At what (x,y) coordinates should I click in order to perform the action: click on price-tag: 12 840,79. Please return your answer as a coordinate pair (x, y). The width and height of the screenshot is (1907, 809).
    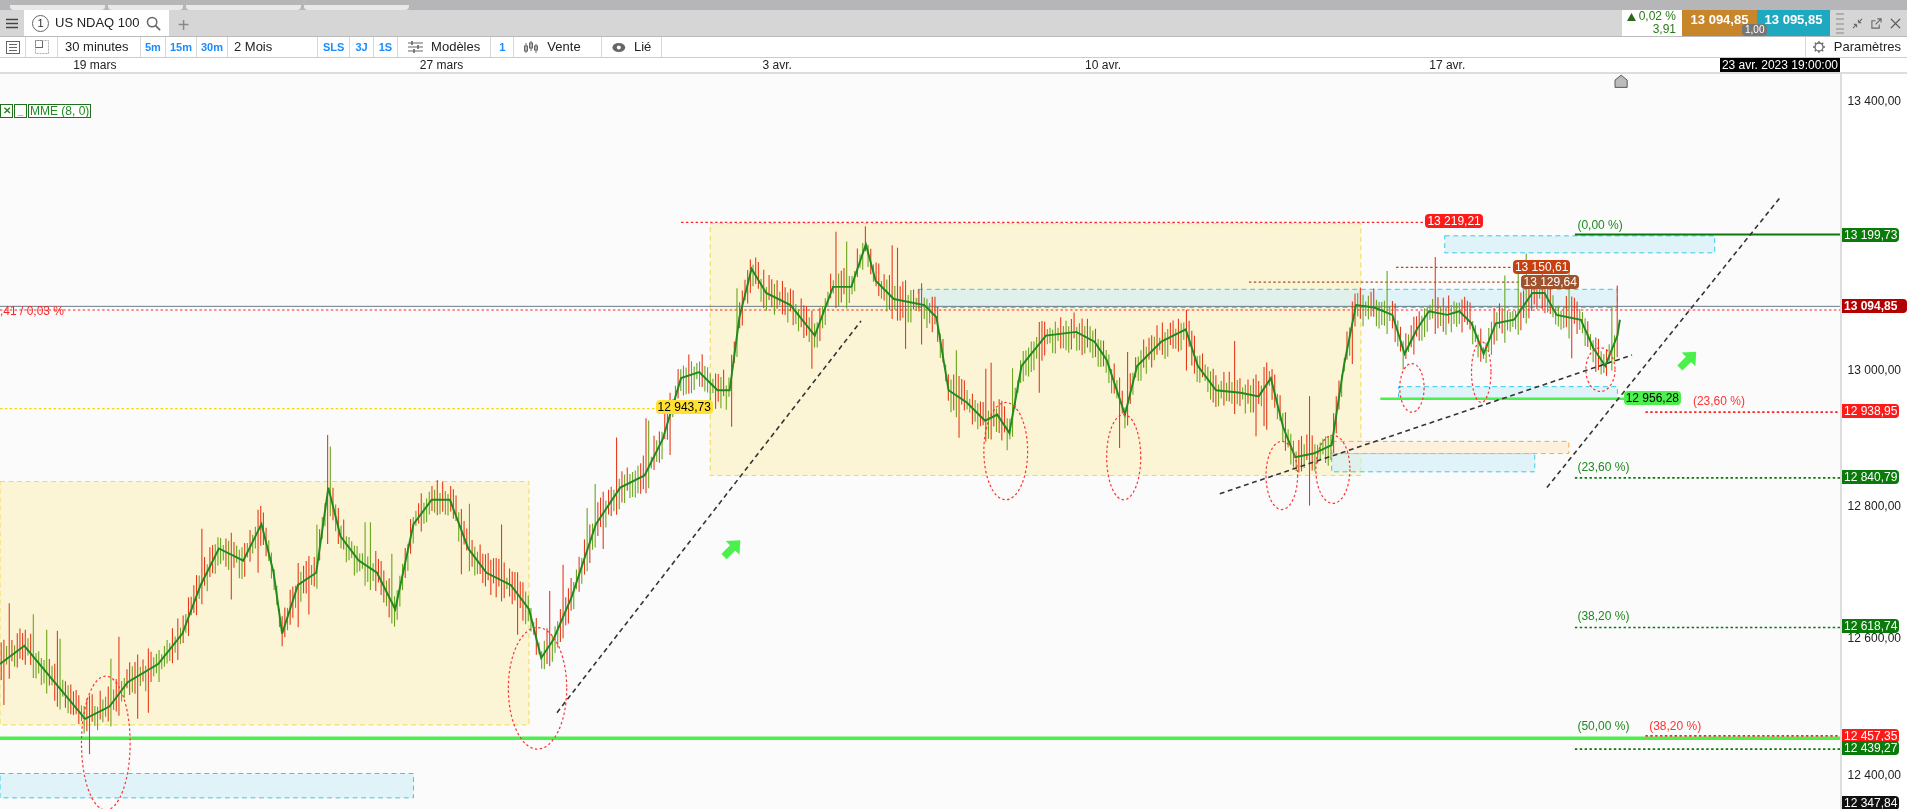
    Looking at the image, I should click on (1871, 476).